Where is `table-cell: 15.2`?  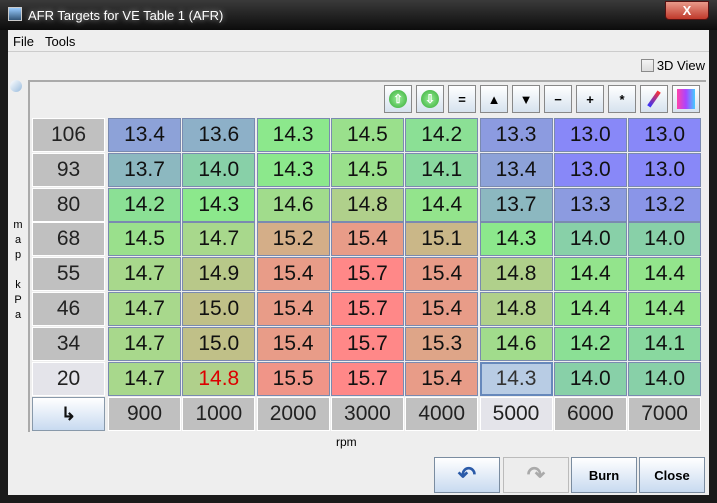
table-cell: 15.2 is located at coordinates (293, 239).